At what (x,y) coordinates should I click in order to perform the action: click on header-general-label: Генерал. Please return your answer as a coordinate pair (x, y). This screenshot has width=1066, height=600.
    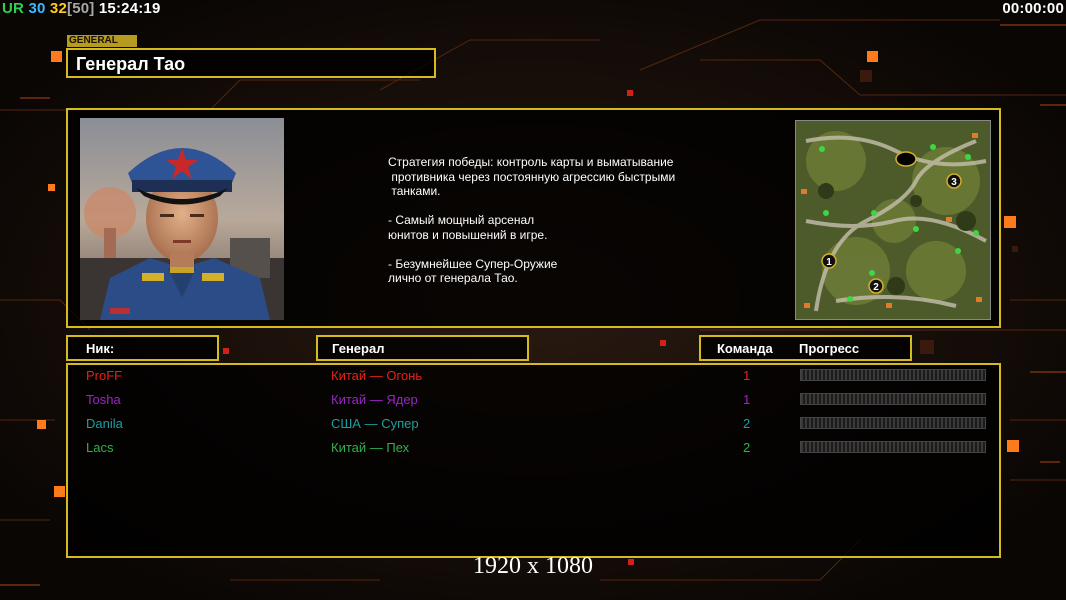
    Looking at the image, I should click on (358, 348).